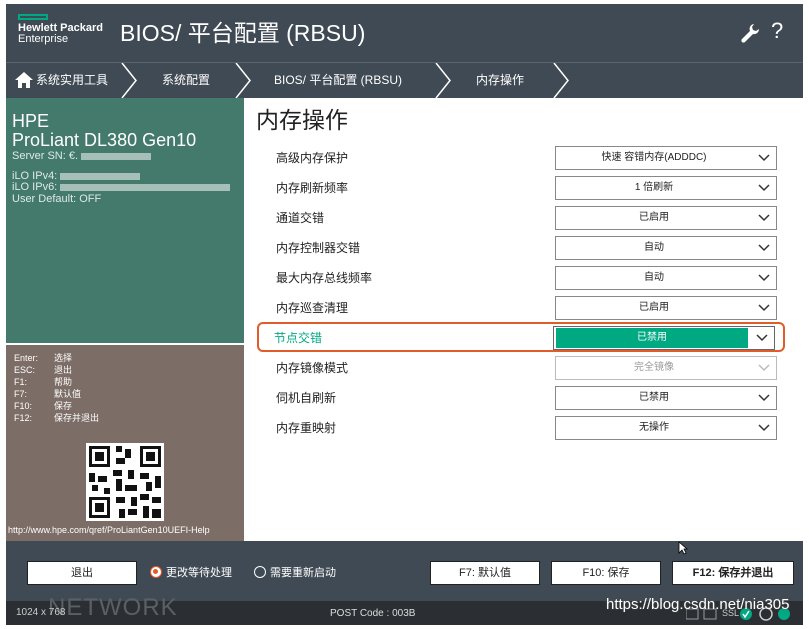 Image resolution: width=809 pixels, height=629 pixels. I want to click on setting-row-opportunistic-self-refresh: 伺机自刷新 已禁用, so click(524, 398).